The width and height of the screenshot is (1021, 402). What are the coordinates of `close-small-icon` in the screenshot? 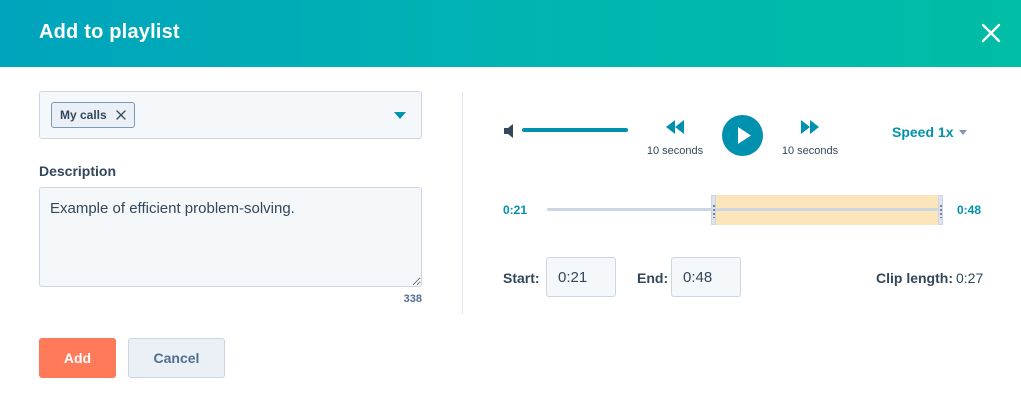 It's located at (121, 115).